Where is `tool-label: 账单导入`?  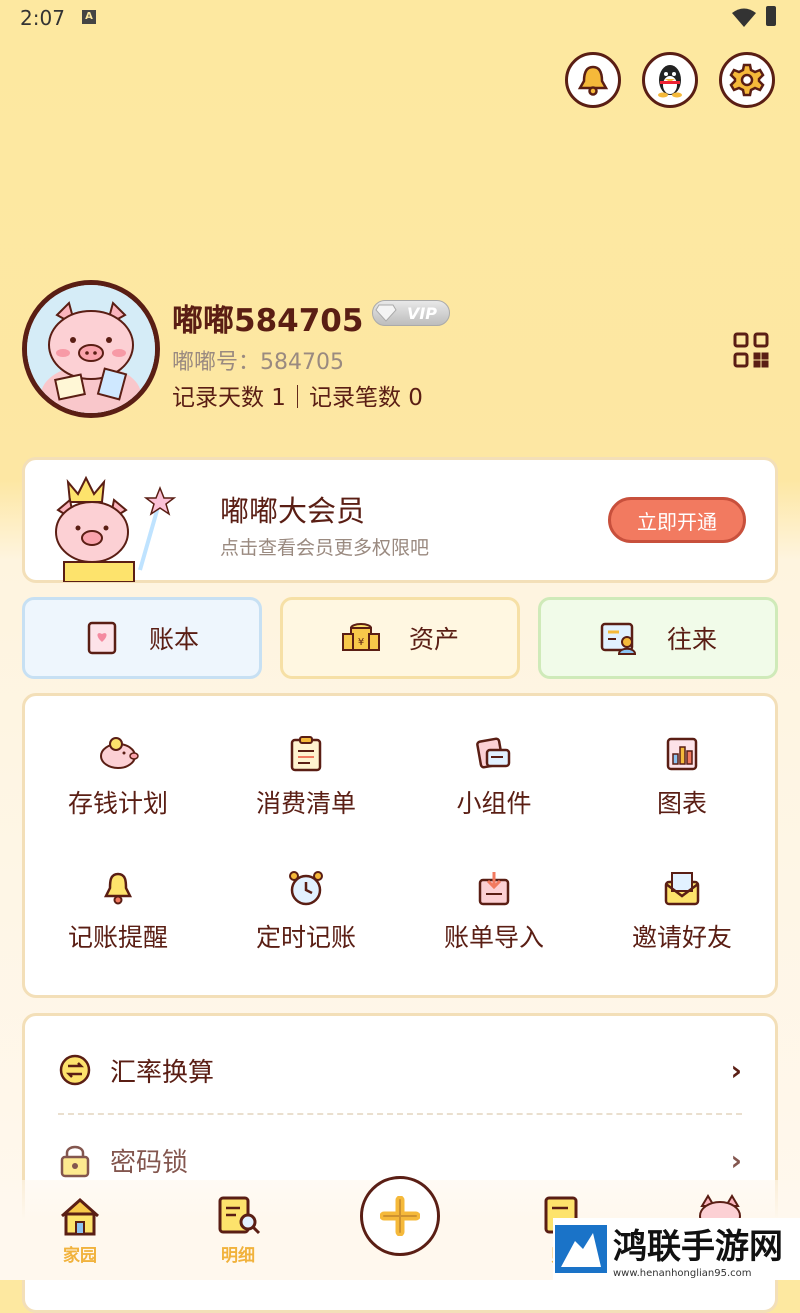 tool-label: 账单导入 is located at coordinates (493, 937).